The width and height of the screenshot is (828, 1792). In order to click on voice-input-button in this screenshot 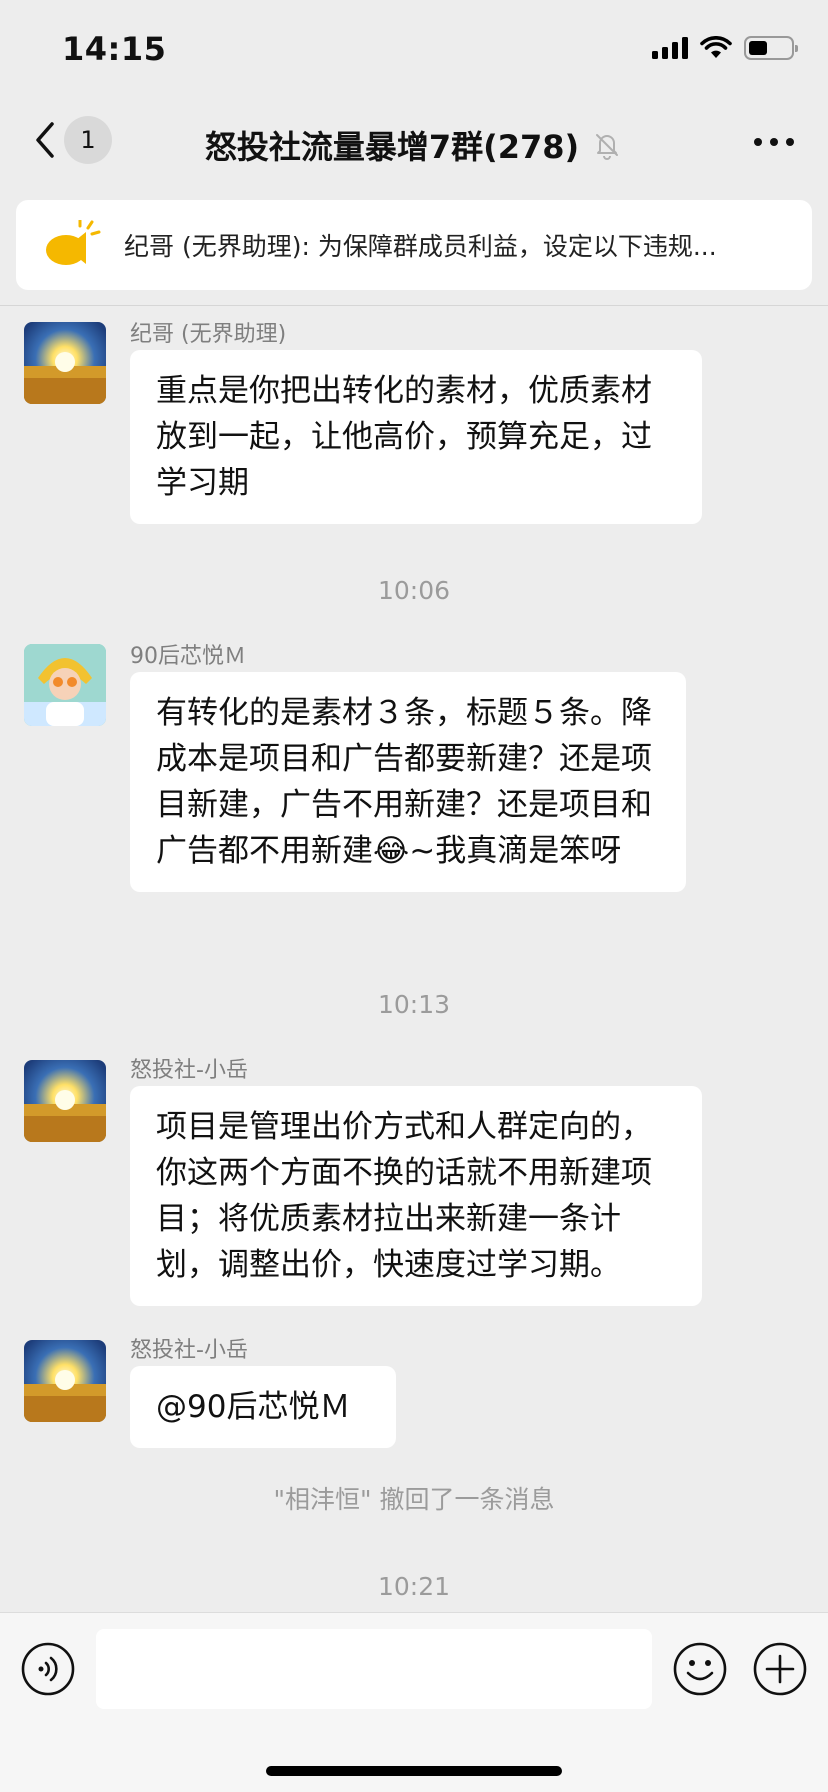, I will do `click(48, 1669)`.